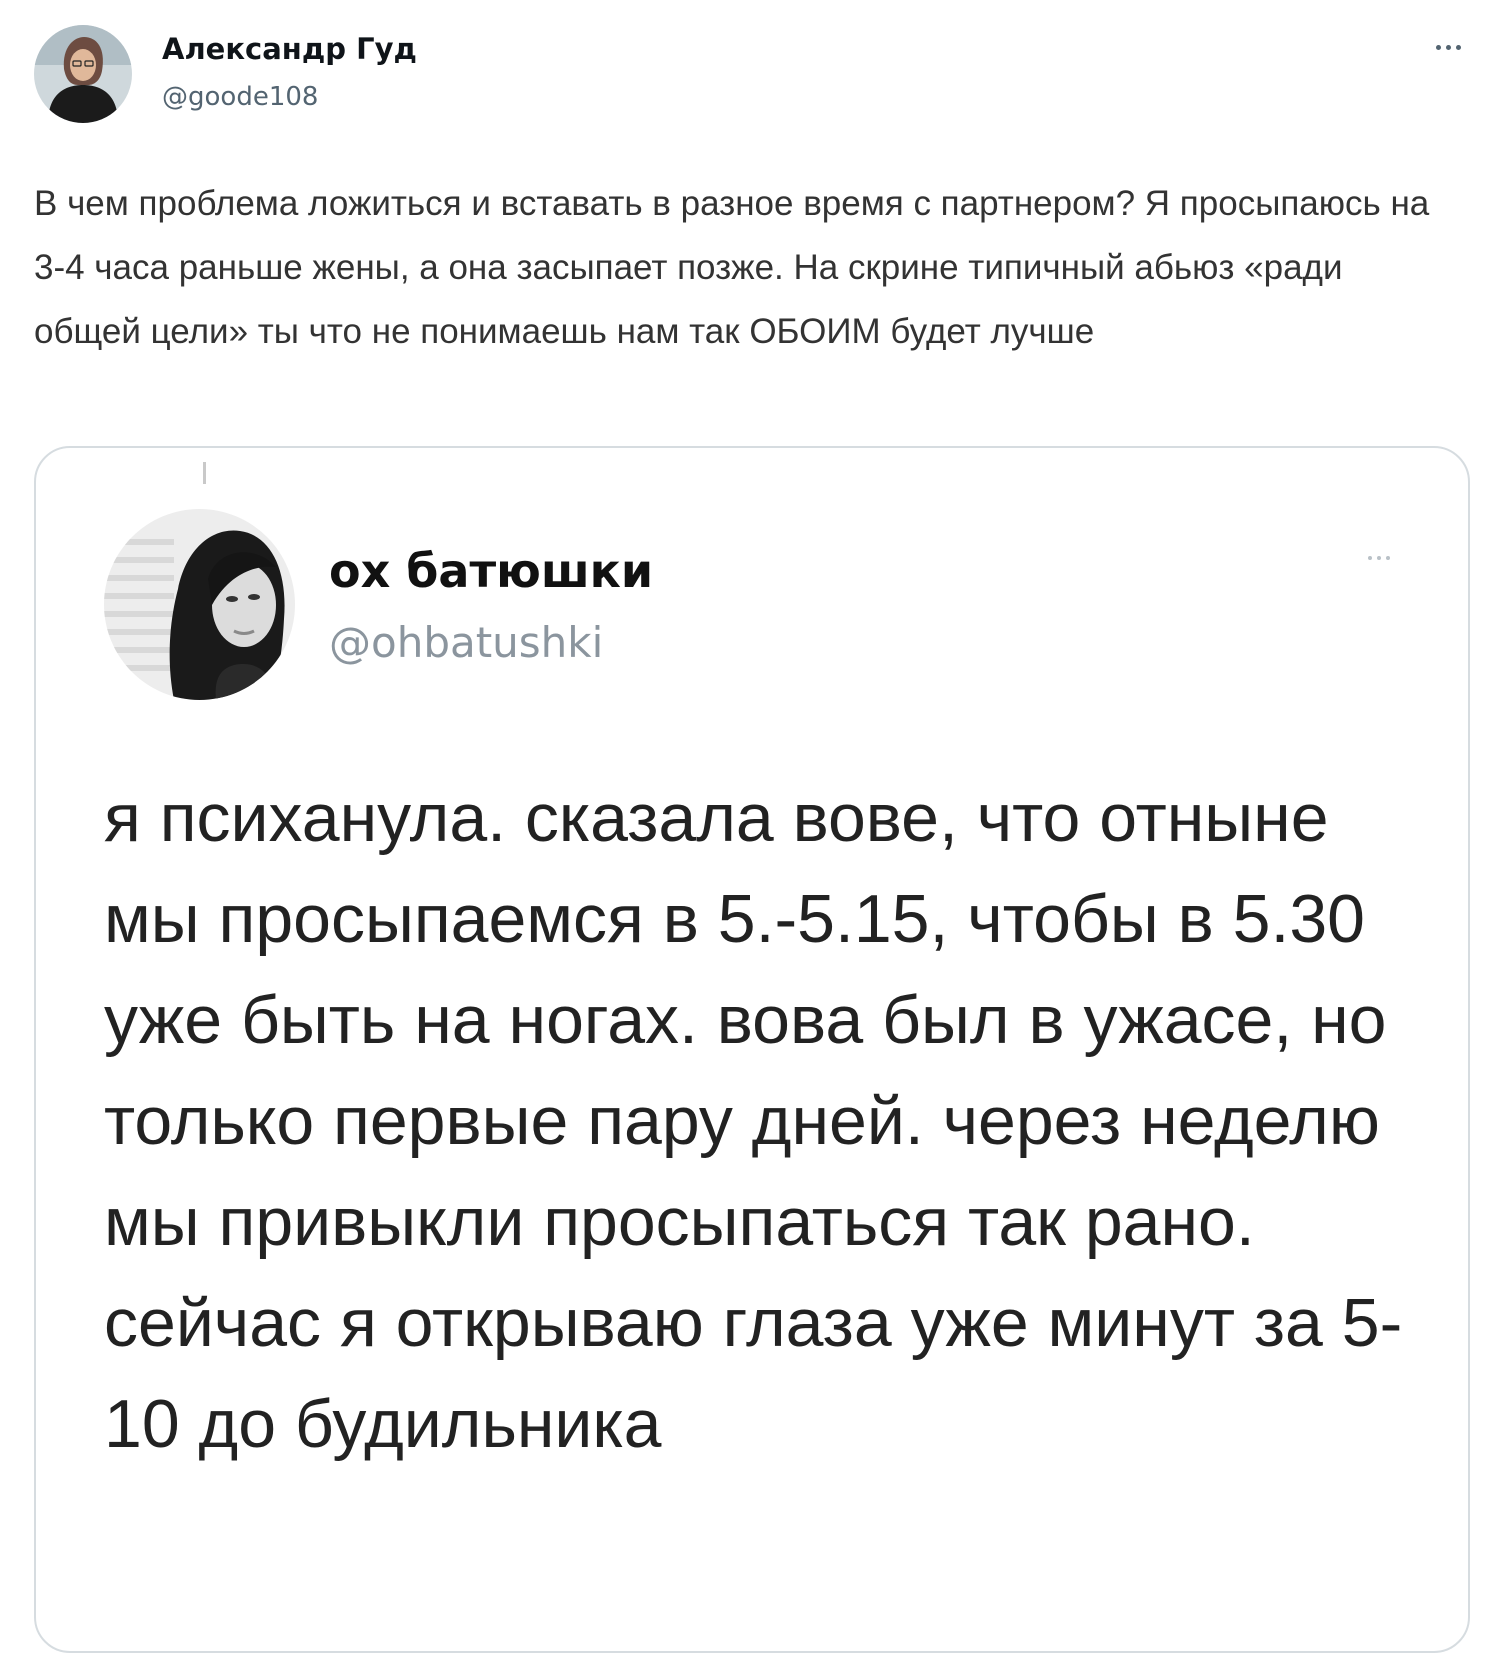  What do you see at coordinates (240, 97) in the screenshot?
I see `author-handle: @goode108` at bounding box center [240, 97].